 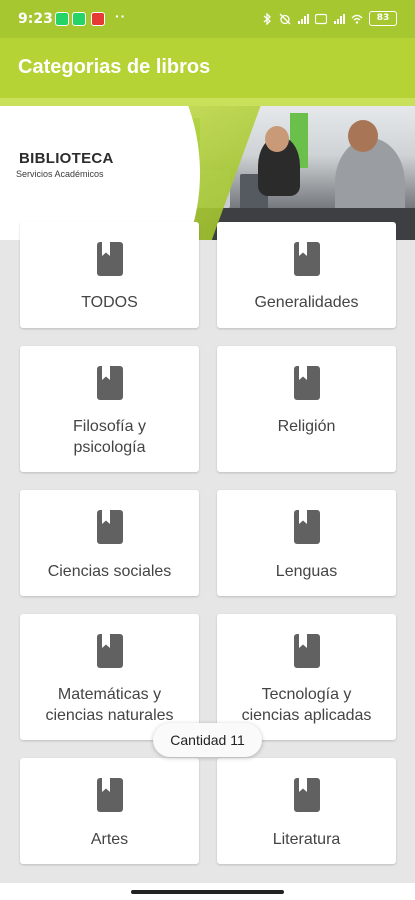 I want to click on count-toast: Cantidad 11, so click(x=207, y=740).